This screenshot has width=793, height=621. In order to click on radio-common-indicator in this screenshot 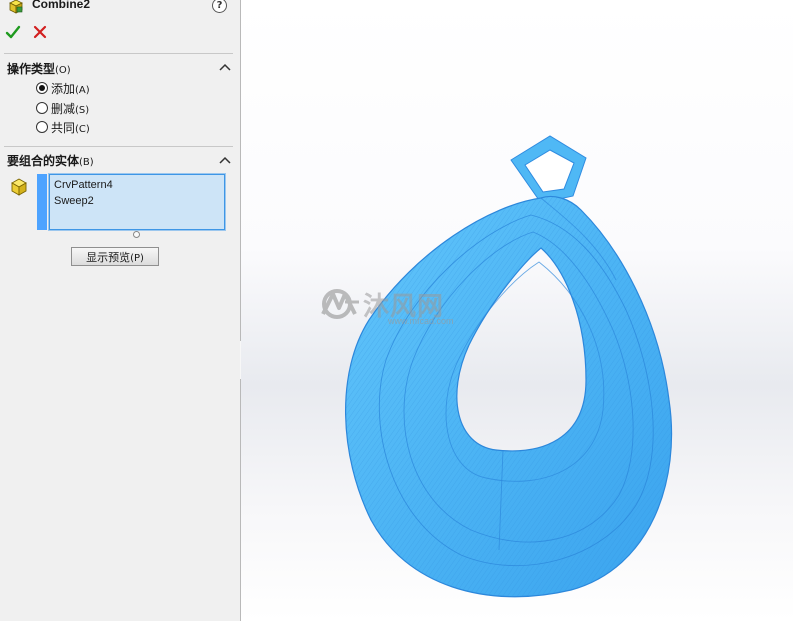, I will do `click(42, 127)`.